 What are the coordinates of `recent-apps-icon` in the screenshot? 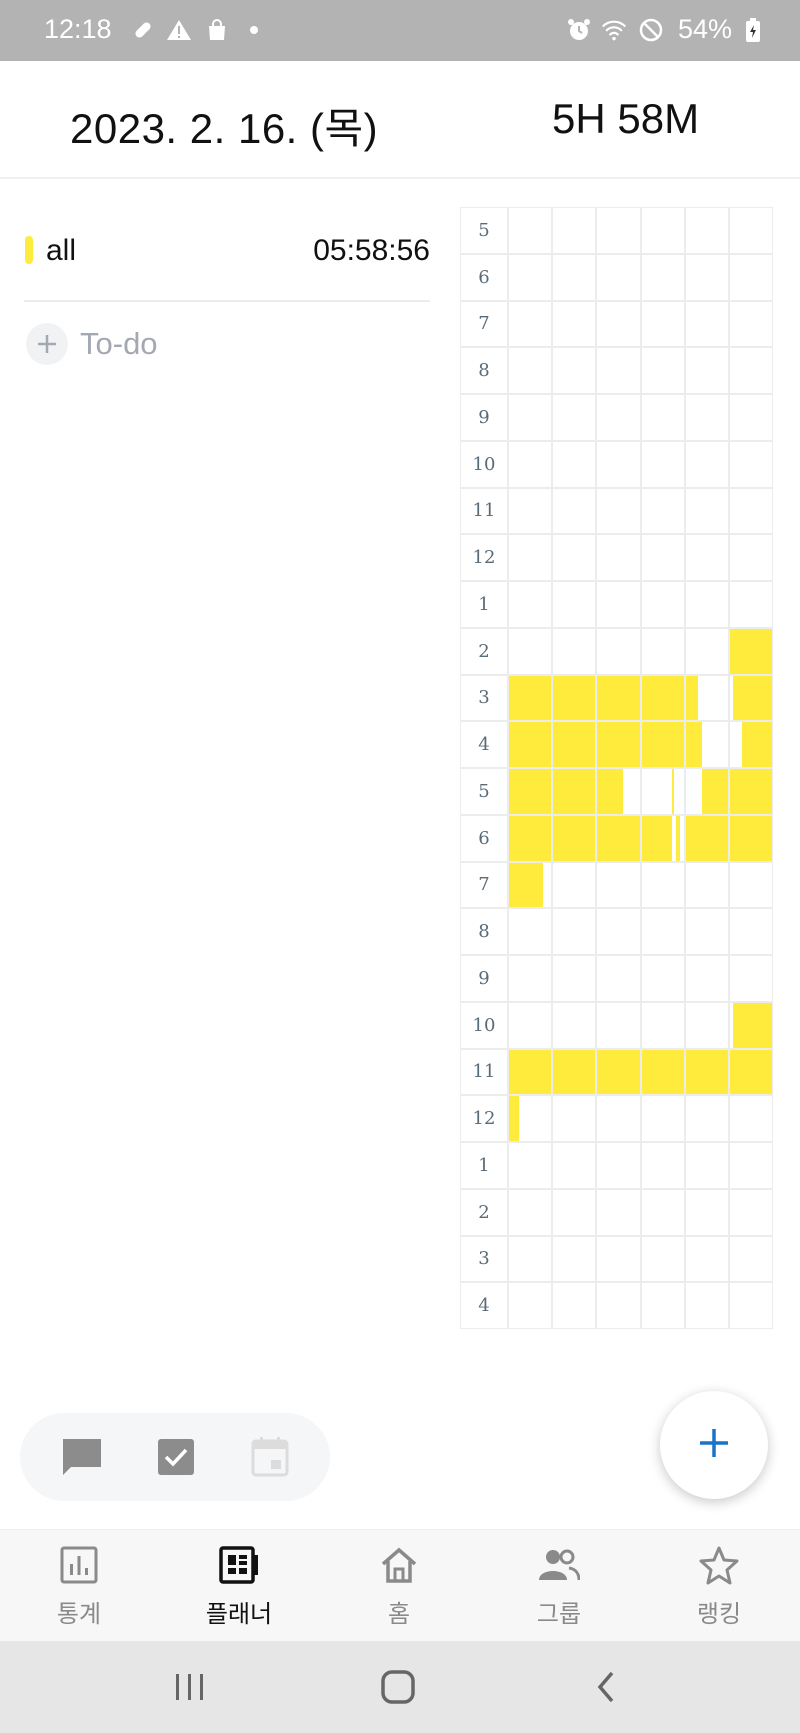 It's located at (190, 1687).